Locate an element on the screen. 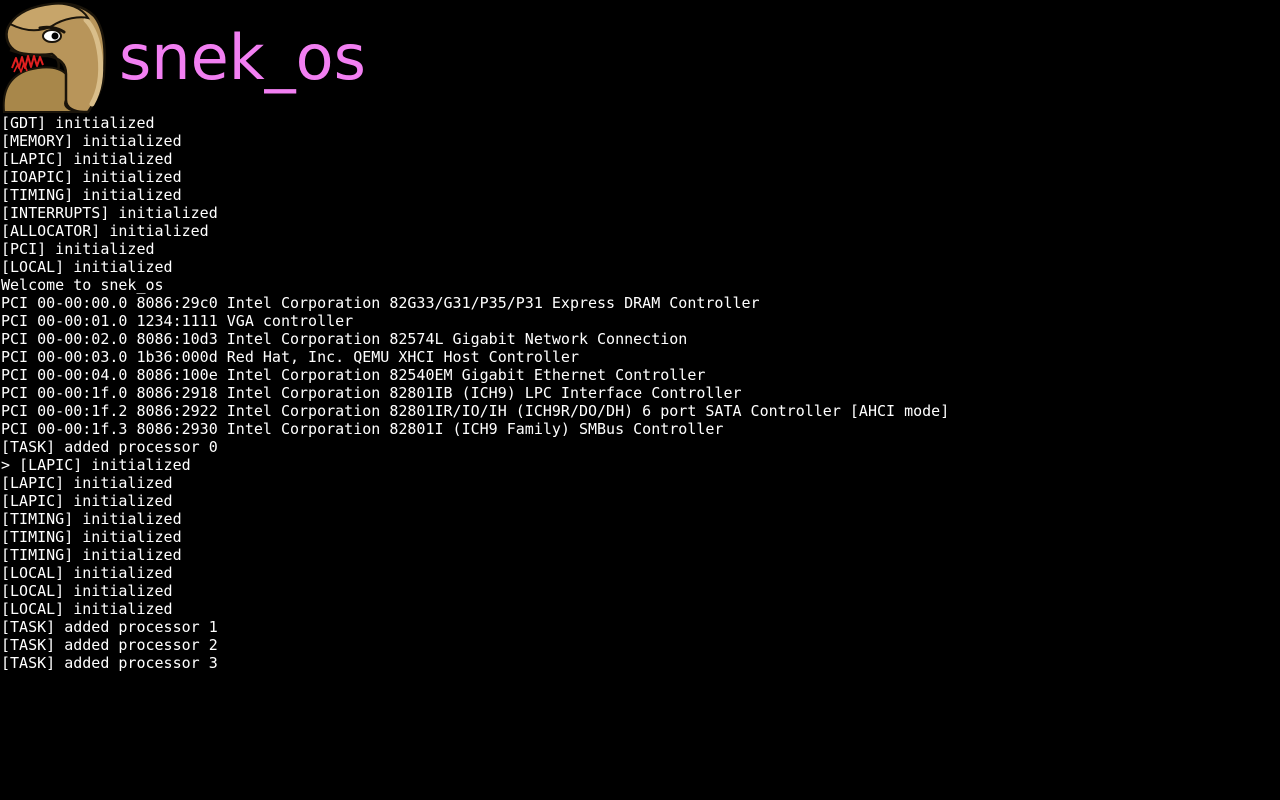 This screenshot has width=1280, height=800. console-line: [TASK] added processor 0 is located at coordinates (109, 447).